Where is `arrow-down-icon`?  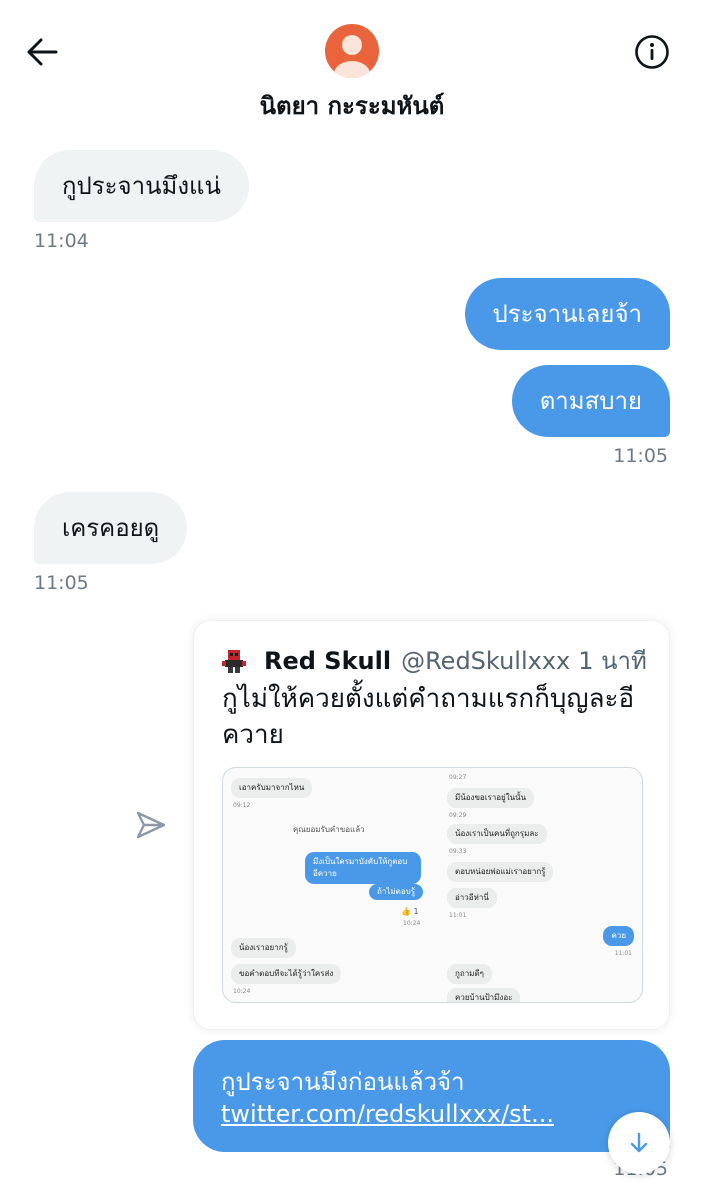
arrow-down-icon is located at coordinates (639, 1142).